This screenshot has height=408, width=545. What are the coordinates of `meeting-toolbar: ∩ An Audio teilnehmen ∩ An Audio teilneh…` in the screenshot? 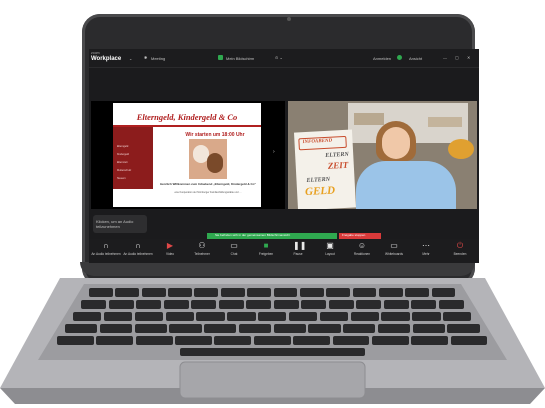 It's located at (284, 251).